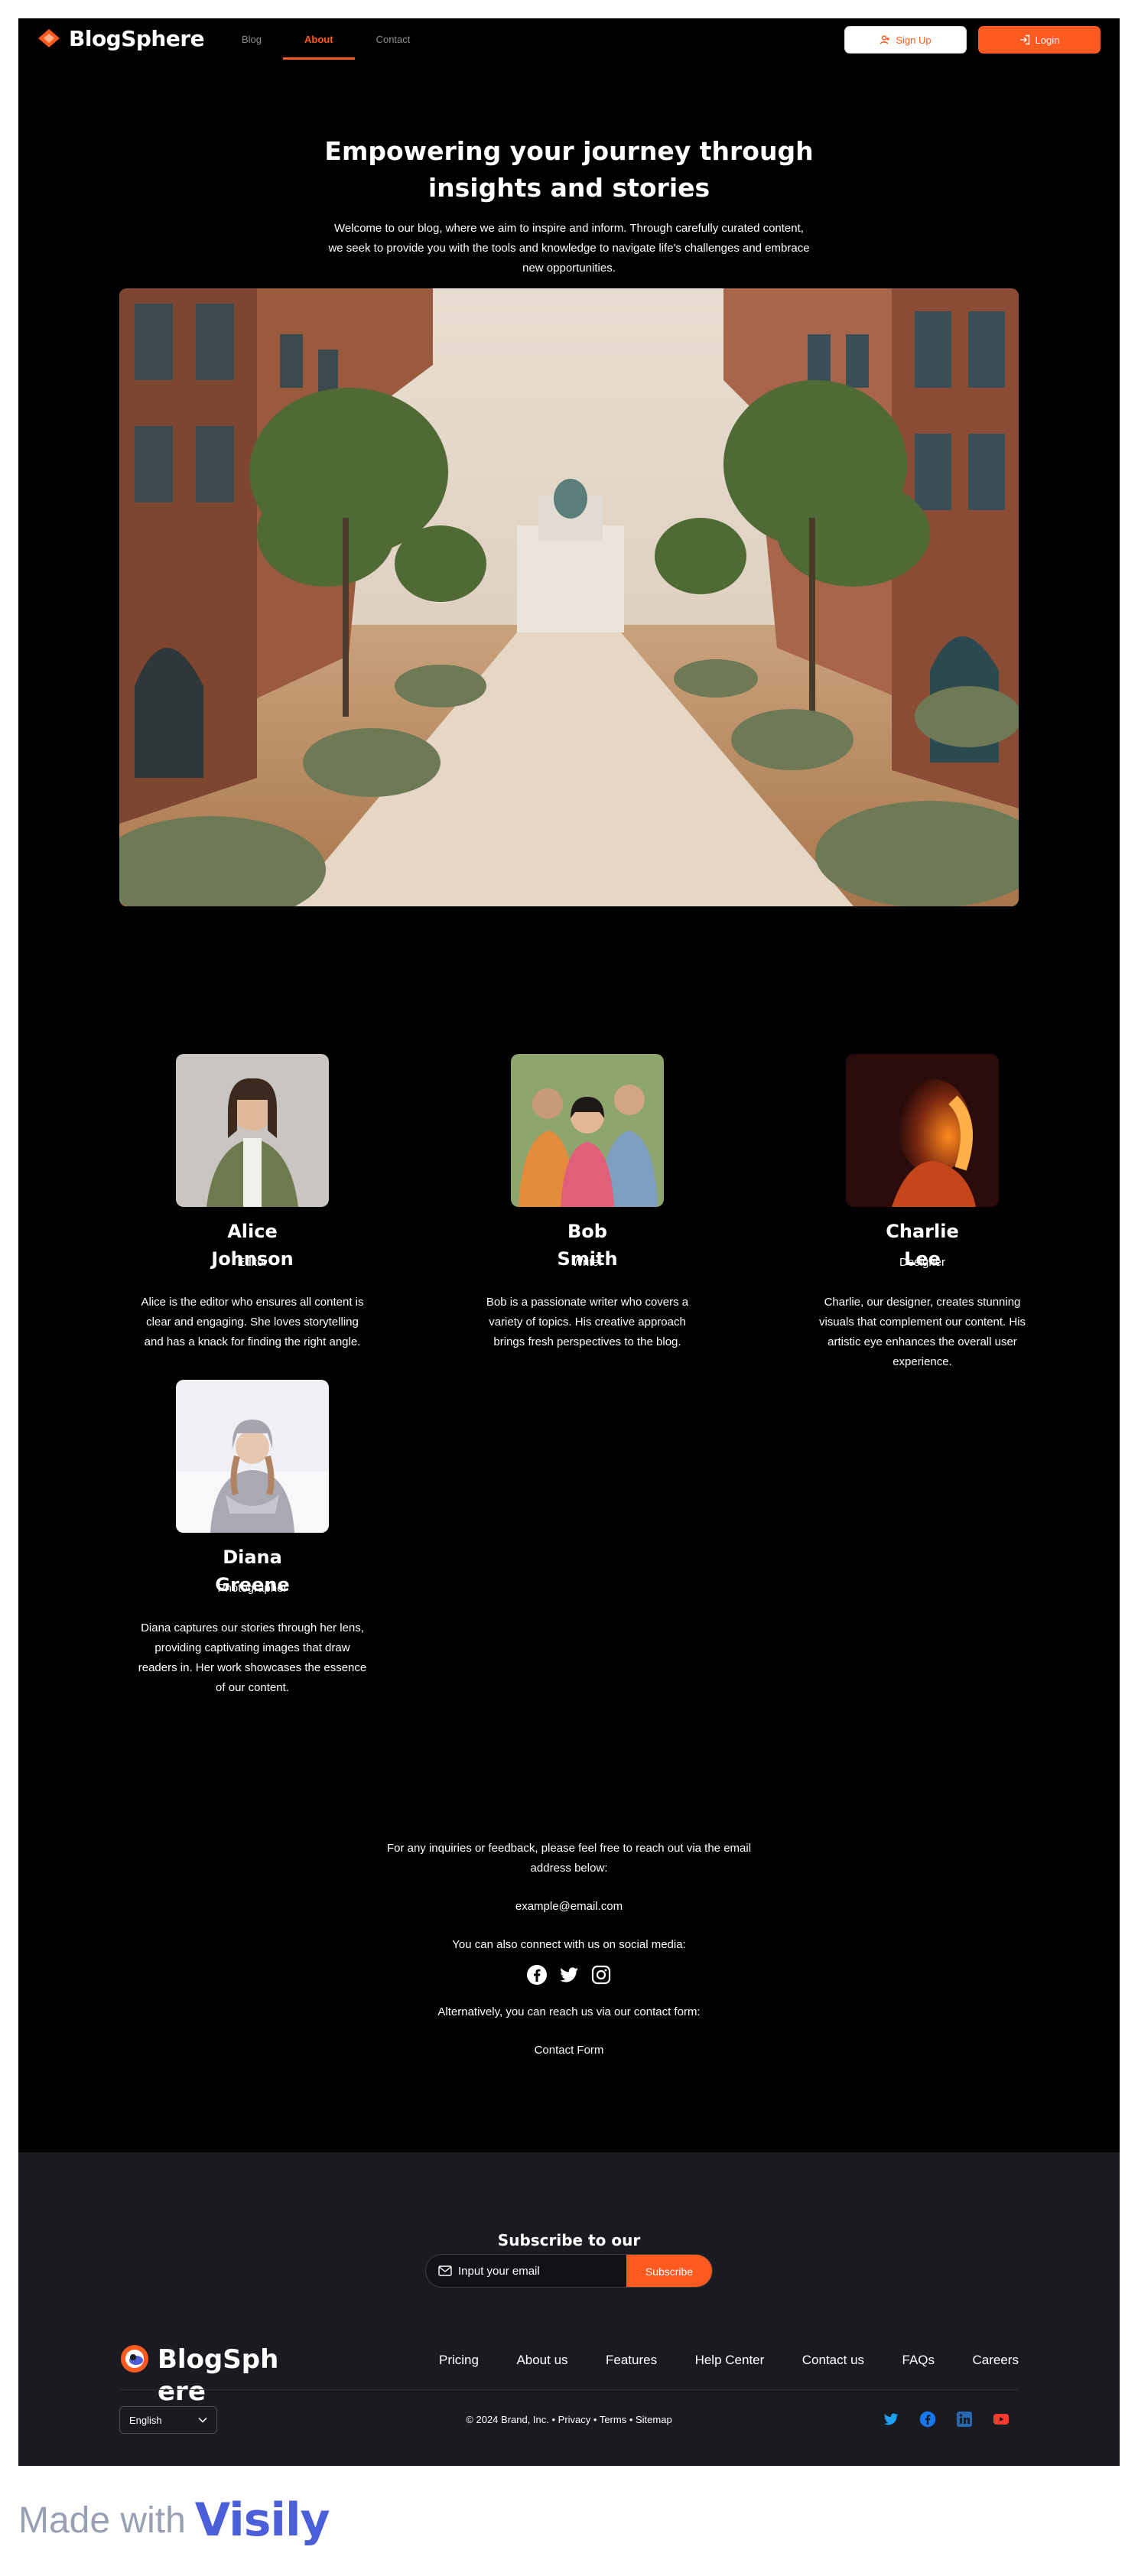 The image size is (1138, 2576). I want to click on nav-link-contact: Contact, so click(393, 39).